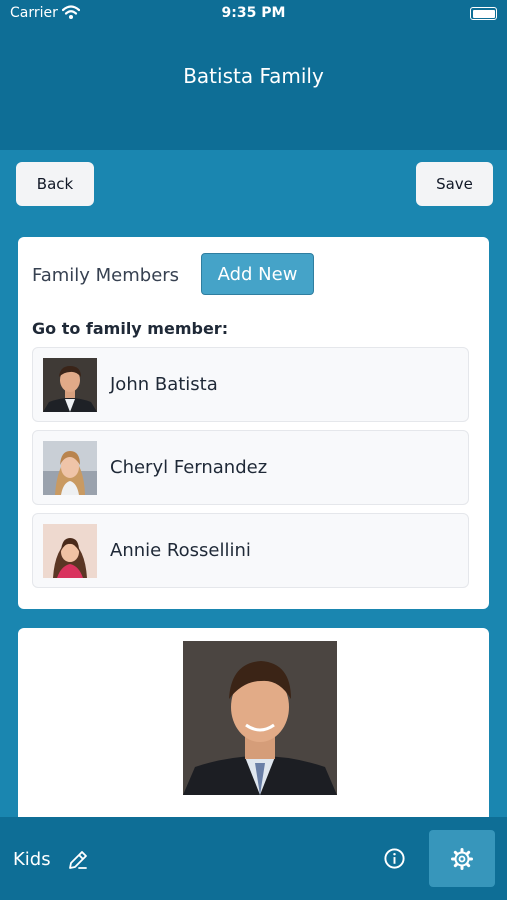 Image resolution: width=507 pixels, height=900 pixels. What do you see at coordinates (250, 384) in the screenshot?
I see `family-member-item-john: John Batista` at bounding box center [250, 384].